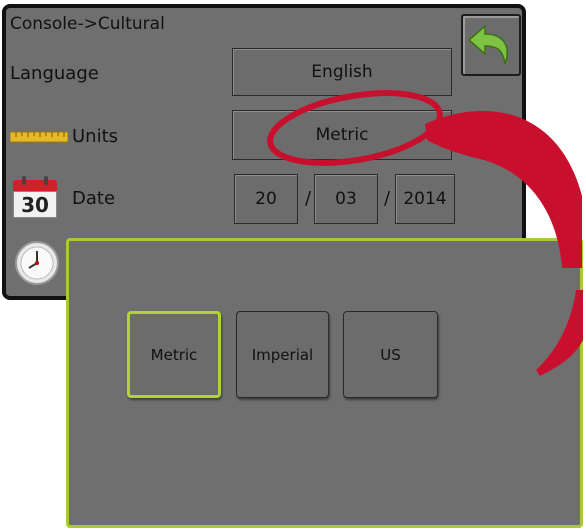 Image resolution: width=586 pixels, height=532 pixels. I want to click on date-year-field: 2014, so click(425, 199).